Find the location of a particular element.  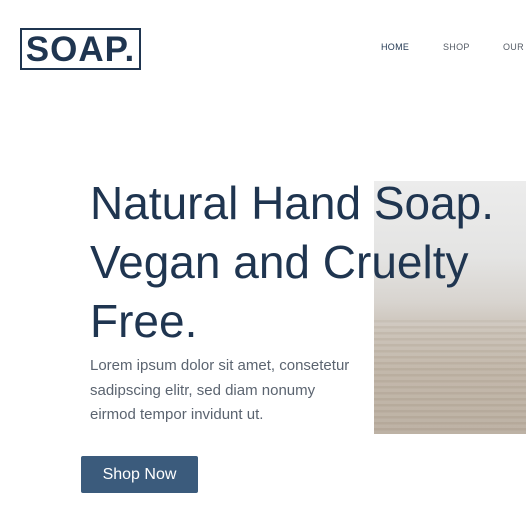

nav-item-home: HOME is located at coordinates (395, 47).